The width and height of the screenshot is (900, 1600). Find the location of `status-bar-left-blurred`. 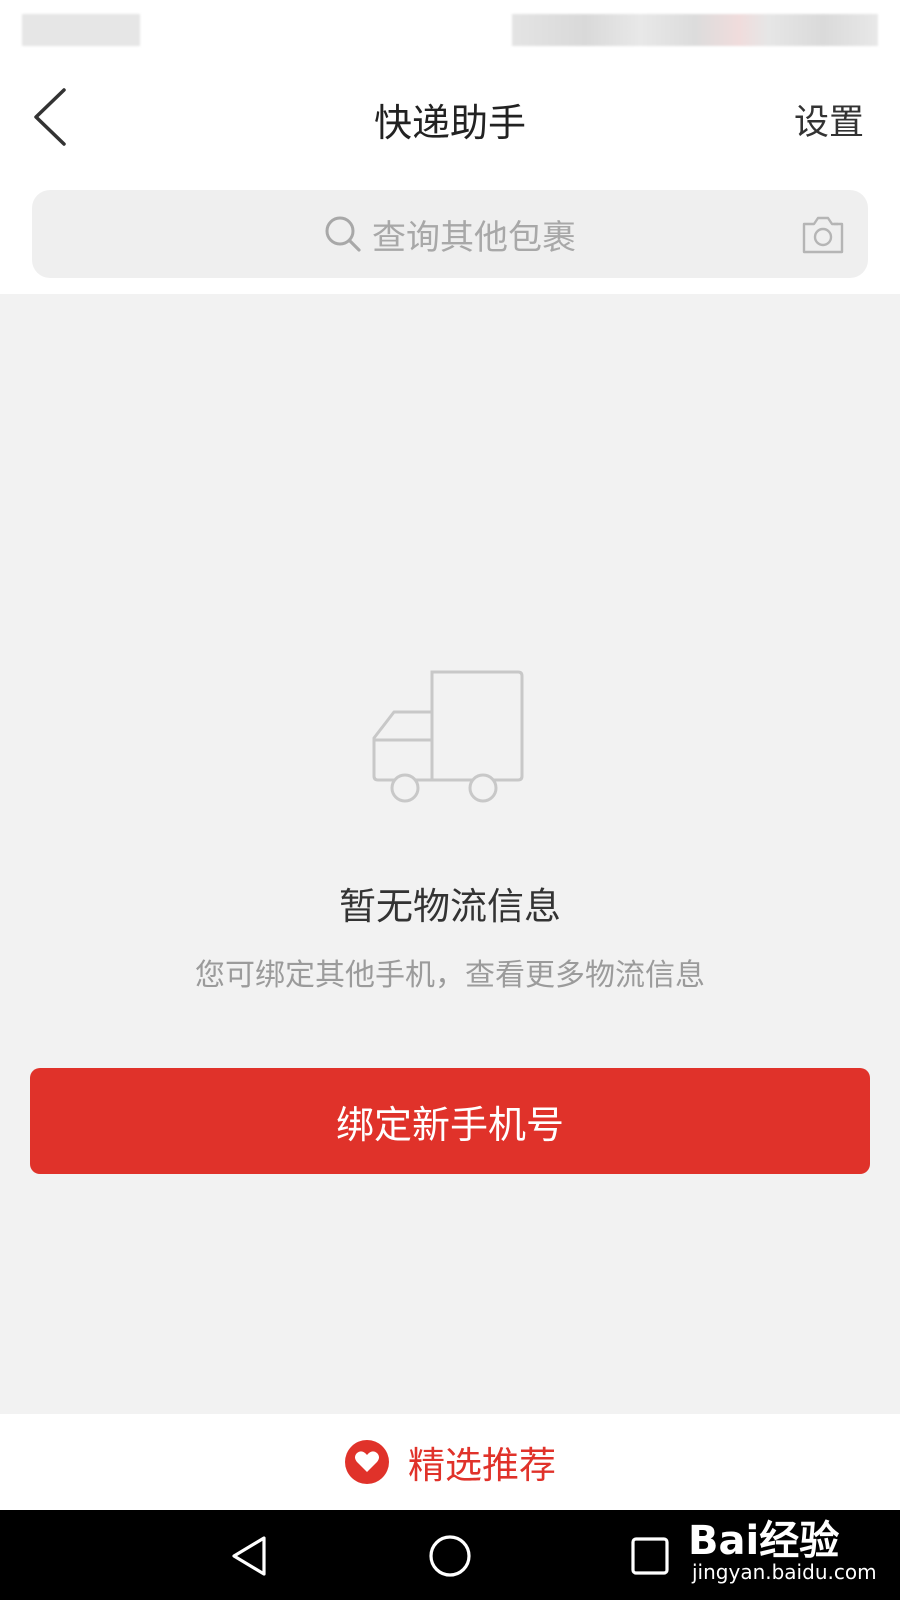

status-bar-left-blurred is located at coordinates (81, 30).